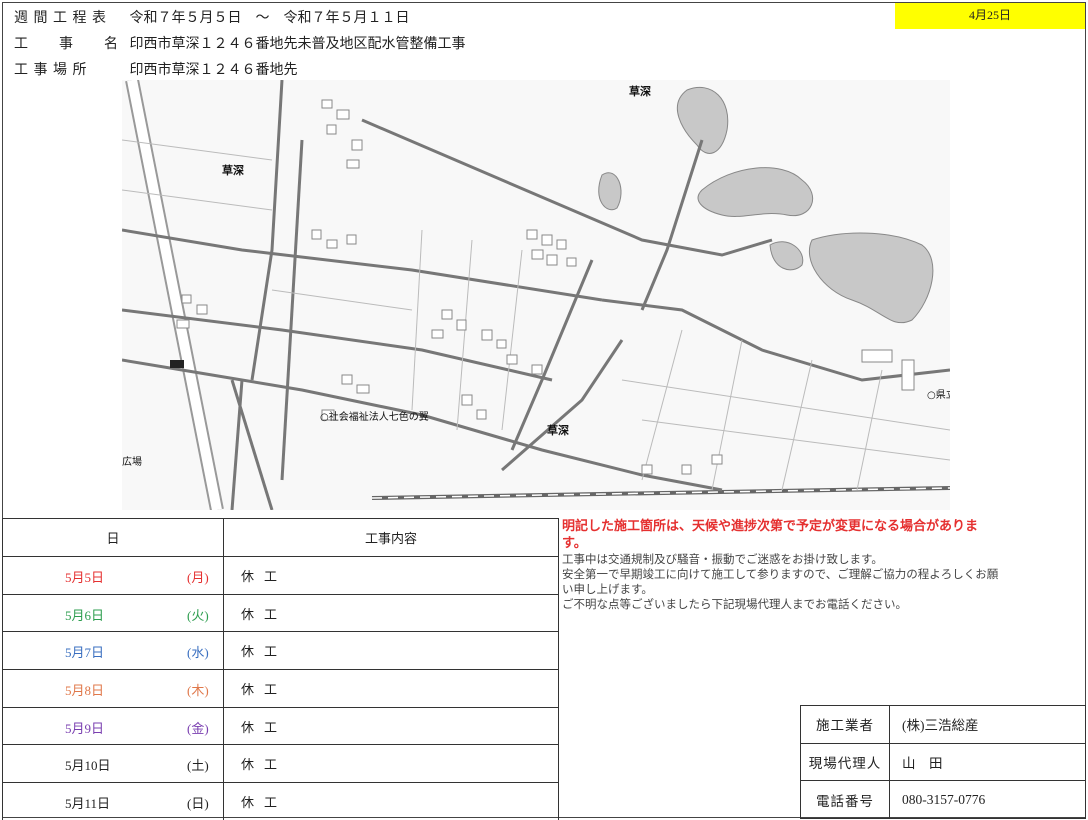  I want to click on work-name-row: 工 事 名 印西市草深１２４６番地先未普及地区配水管整備工事, so click(240, 43).